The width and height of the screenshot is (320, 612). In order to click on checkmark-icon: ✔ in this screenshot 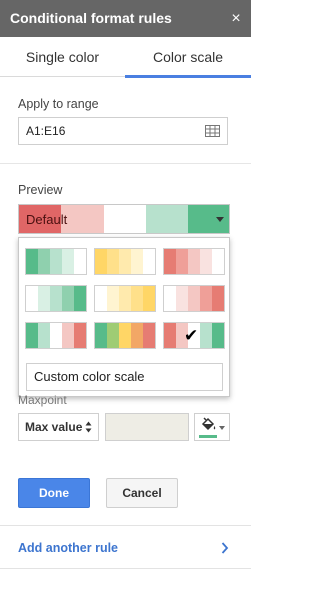, I will do `click(191, 335)`.